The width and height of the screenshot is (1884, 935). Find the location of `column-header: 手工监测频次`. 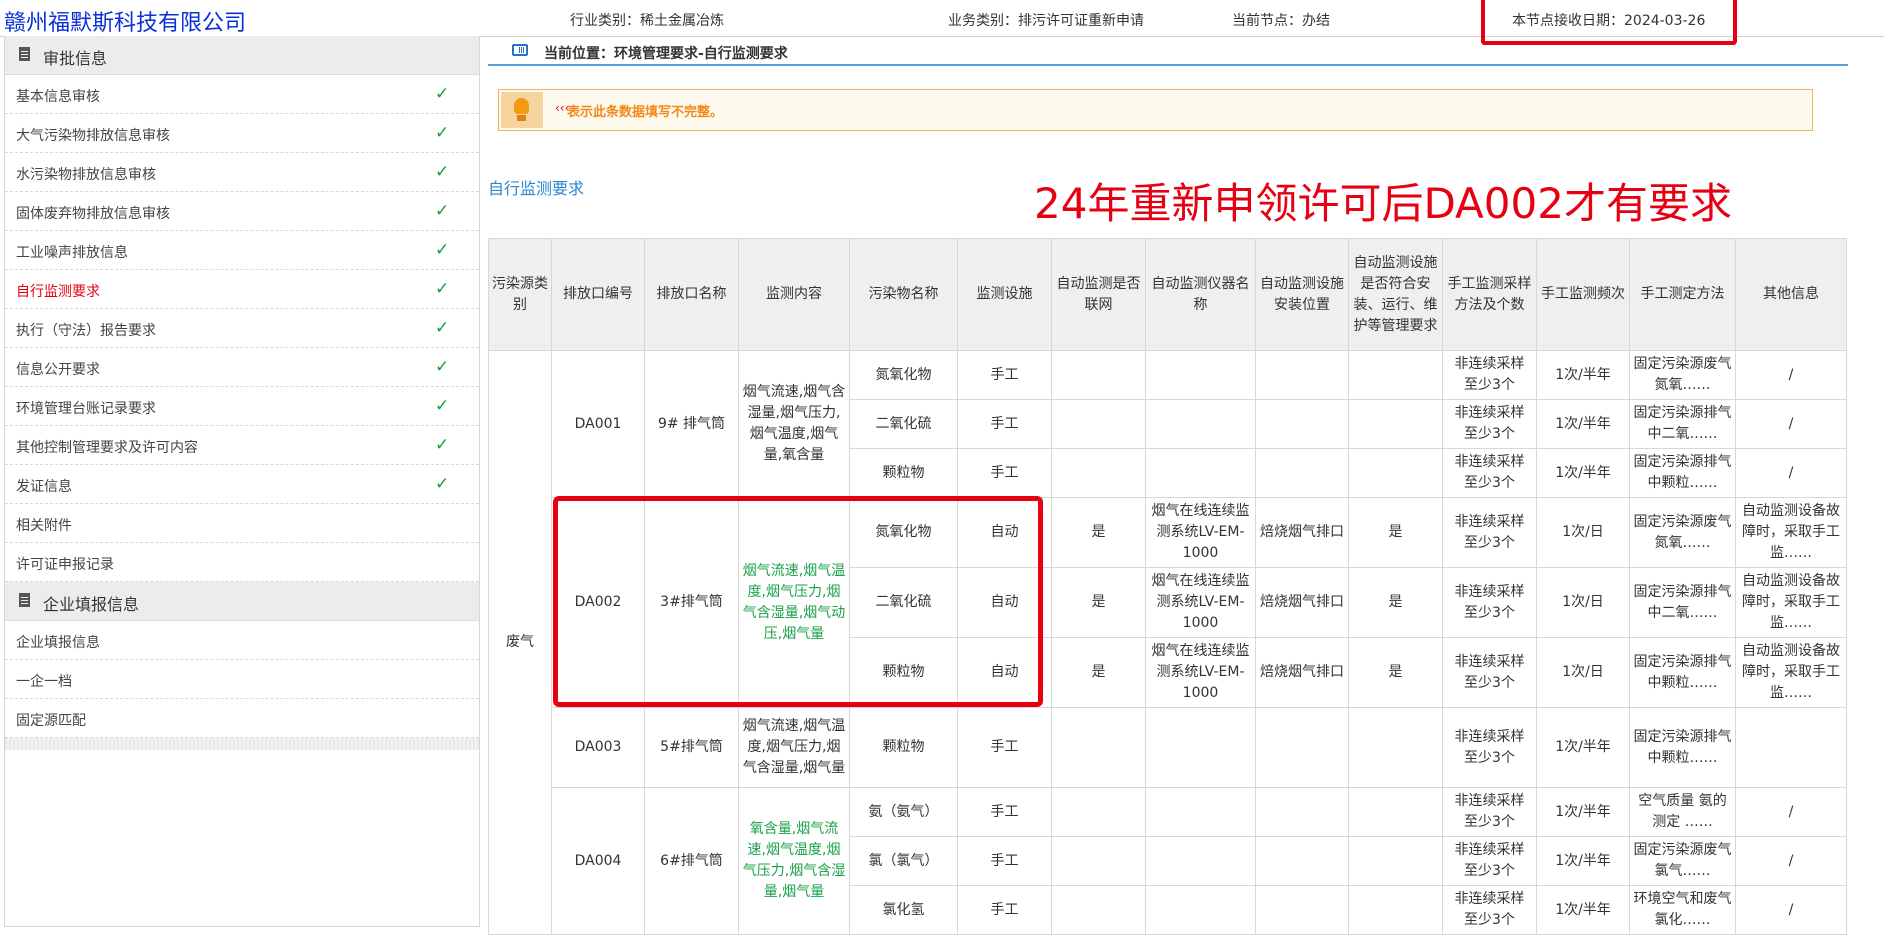

column-header: 手工监测频次 is located at coordinates (1583, 294).